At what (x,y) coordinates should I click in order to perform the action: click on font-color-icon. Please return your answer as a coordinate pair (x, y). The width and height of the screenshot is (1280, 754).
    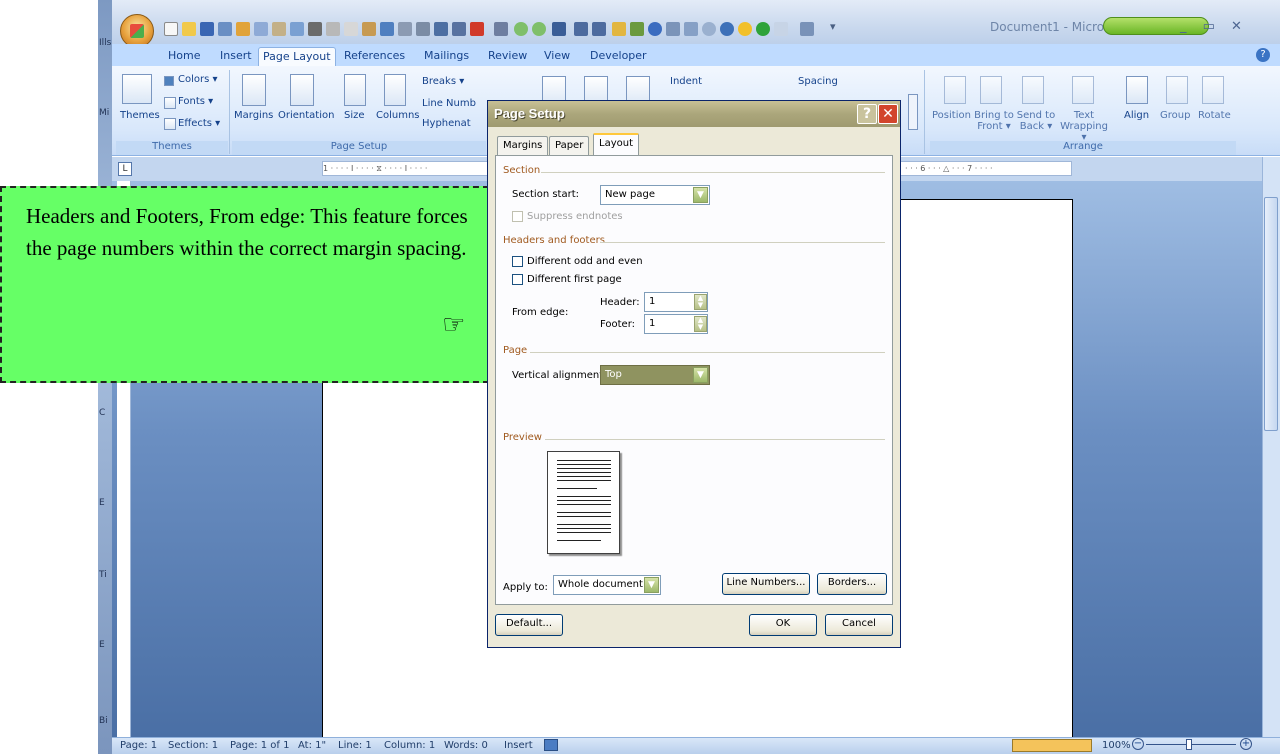
    Looking at the image, I should click on (477, 29).